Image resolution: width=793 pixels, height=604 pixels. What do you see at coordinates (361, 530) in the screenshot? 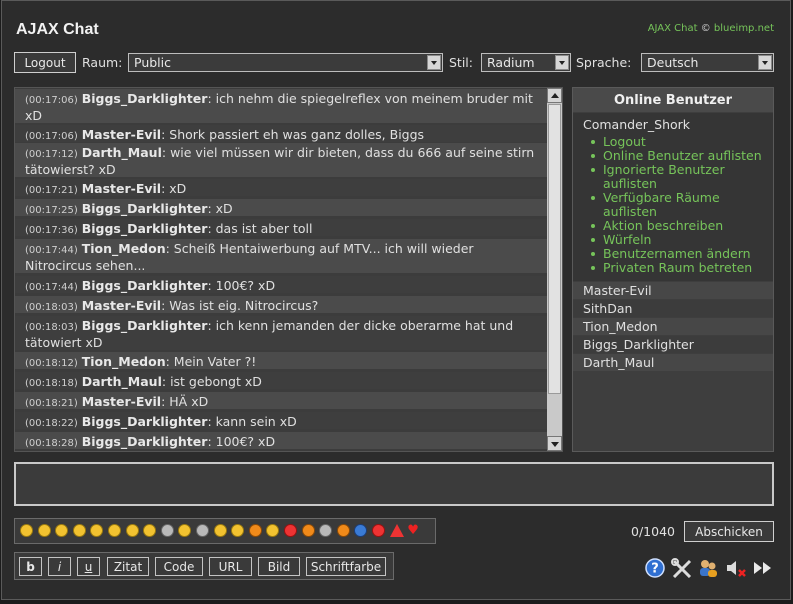
I see `question-icon` at bounding box center [361, 530].